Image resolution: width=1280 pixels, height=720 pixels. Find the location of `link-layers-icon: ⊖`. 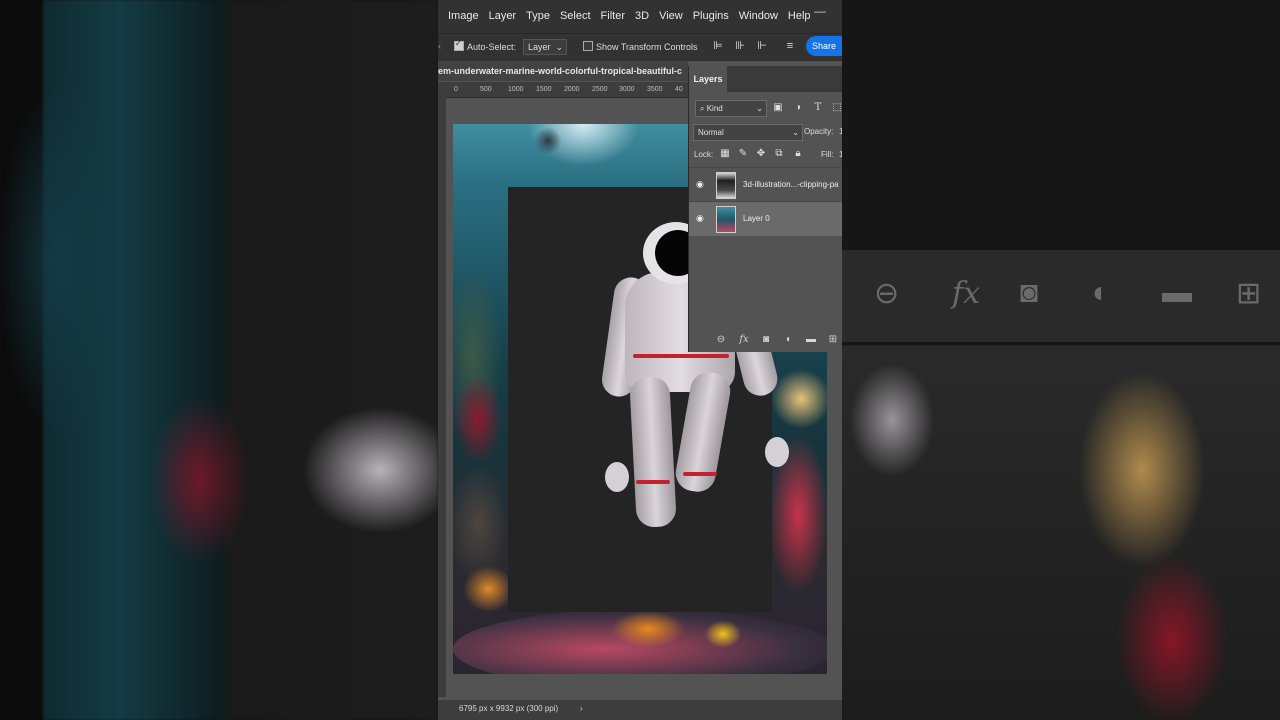

link-layers-icon: ⊖ is located at coordinates (721, 340).